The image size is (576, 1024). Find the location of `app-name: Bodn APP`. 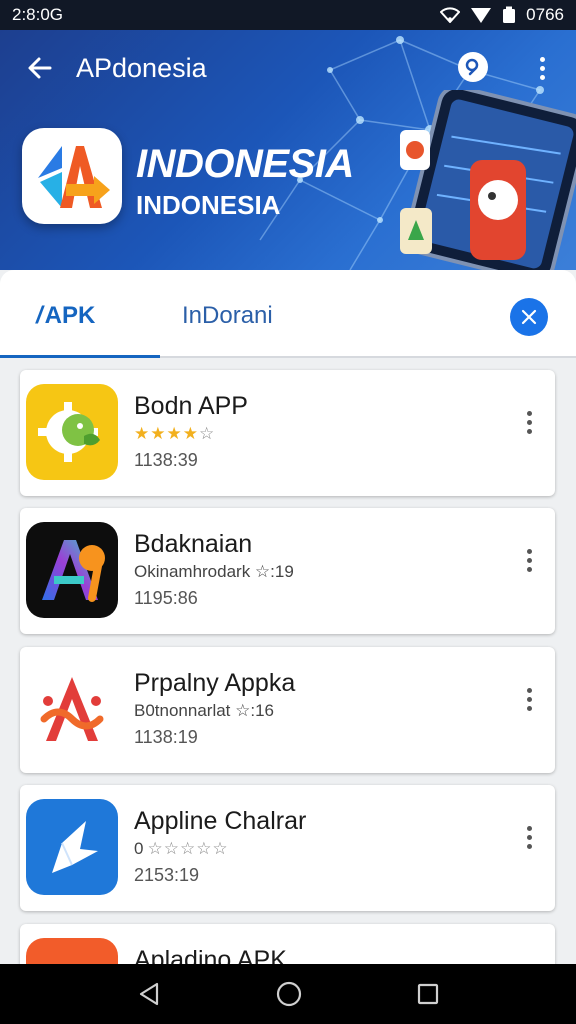

app-name: Bodn APP is located at coordinates (191, 406).